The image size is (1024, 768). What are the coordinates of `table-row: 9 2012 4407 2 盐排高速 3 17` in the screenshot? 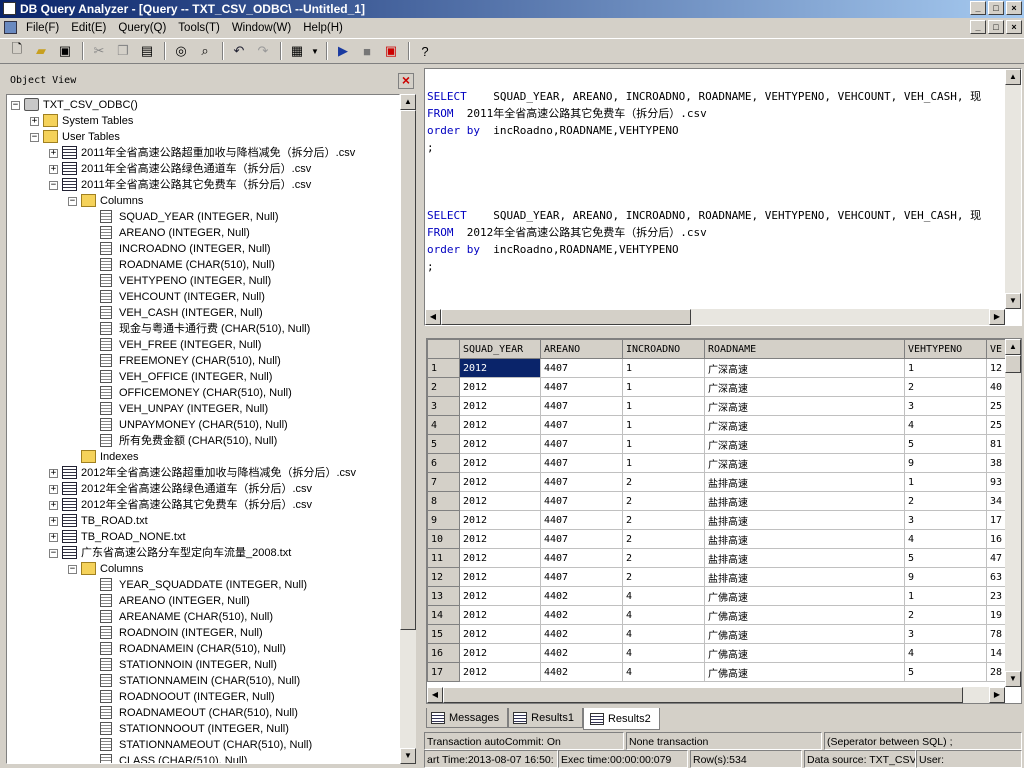 It's located at (722, 520).